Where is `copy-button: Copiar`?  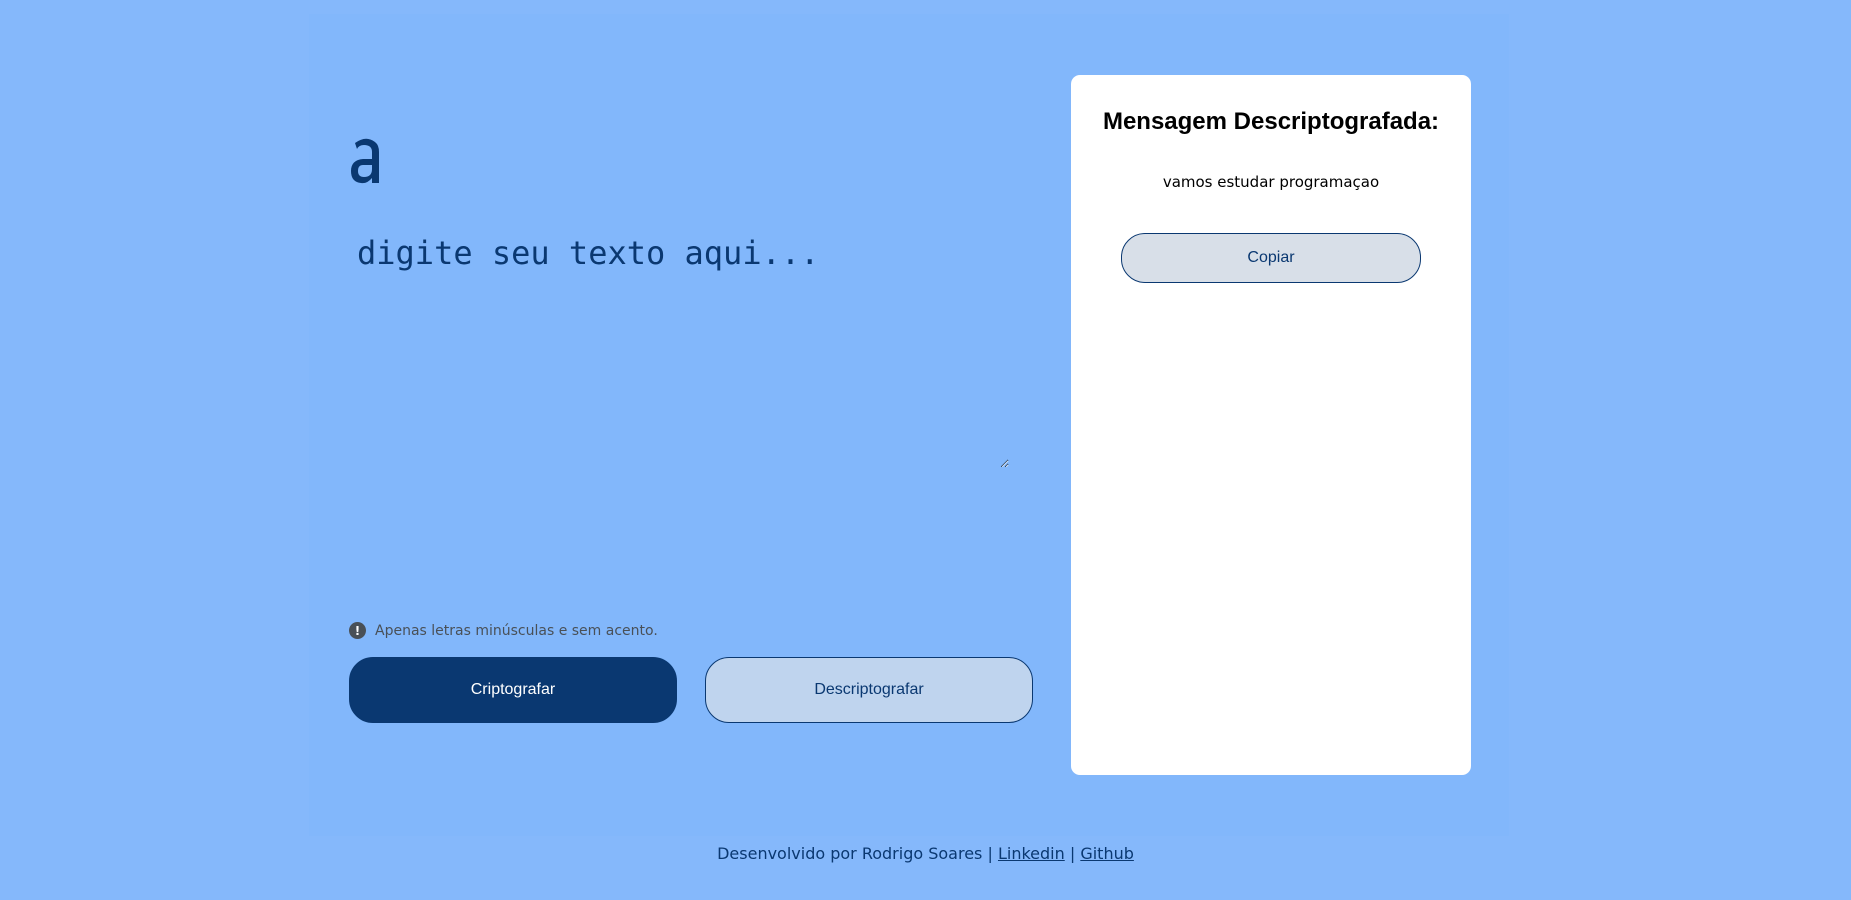
copy-button: Copiar is located at coordinates (1271, 258).